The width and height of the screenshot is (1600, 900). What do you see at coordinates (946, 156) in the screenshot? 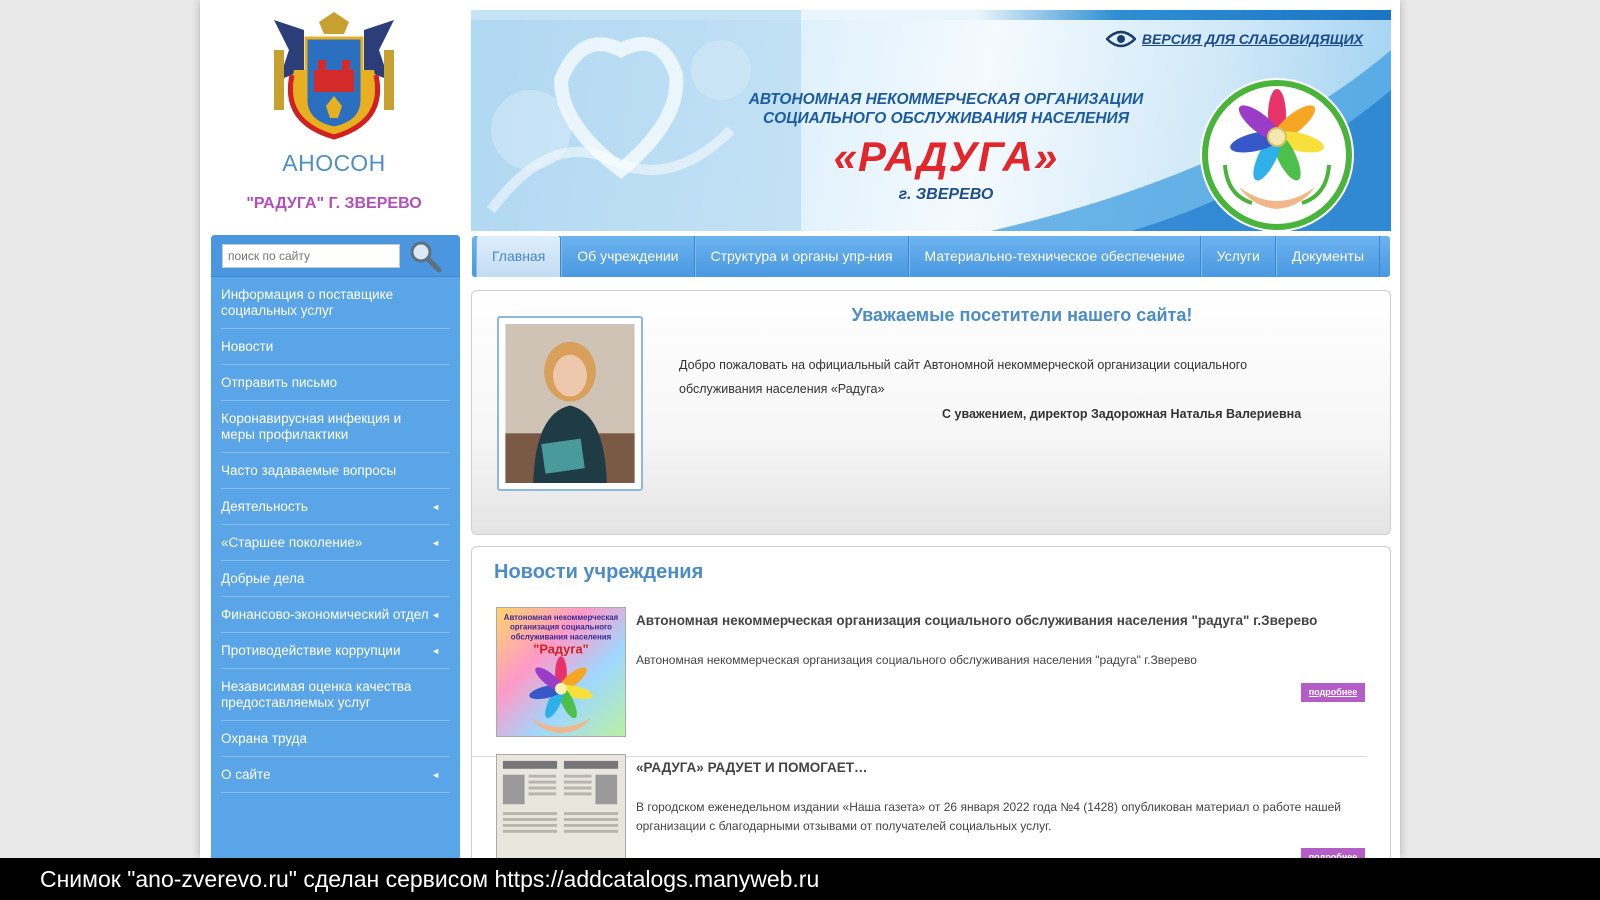
I see `banner-org-name: «РАДУГА»` at bounding box center [946, 156].